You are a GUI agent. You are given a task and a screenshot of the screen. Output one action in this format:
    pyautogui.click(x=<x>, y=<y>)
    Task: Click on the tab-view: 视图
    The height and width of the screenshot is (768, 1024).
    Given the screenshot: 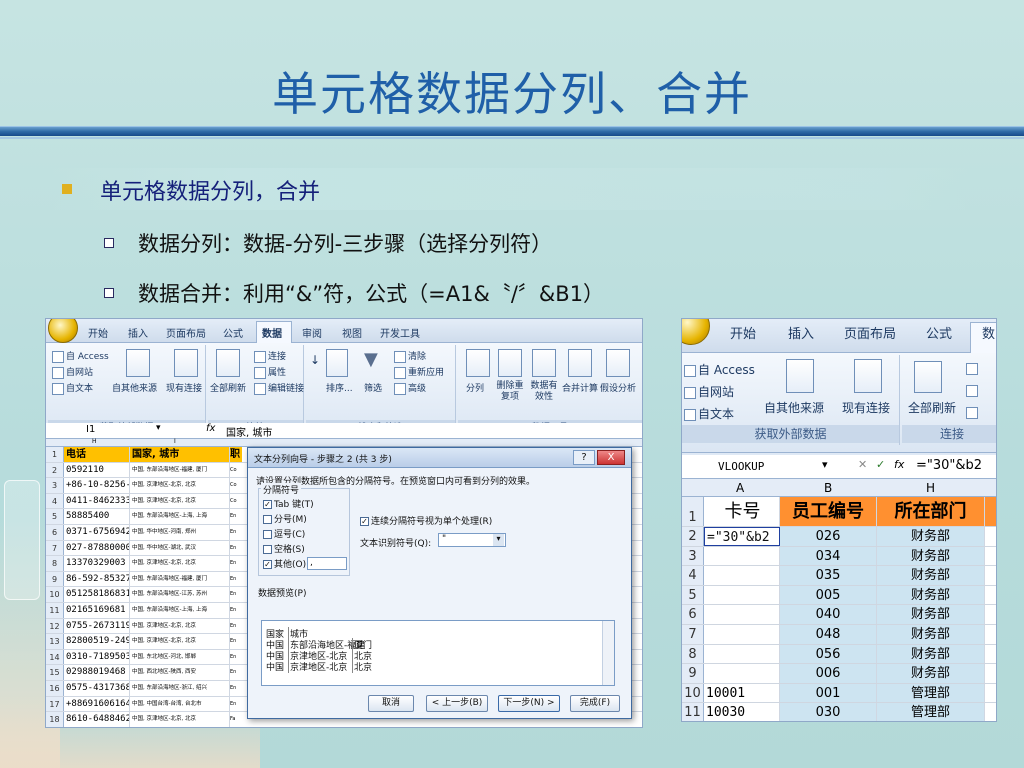 What is the action you would take?
    pyautogui.click(x=352, y=332)
    